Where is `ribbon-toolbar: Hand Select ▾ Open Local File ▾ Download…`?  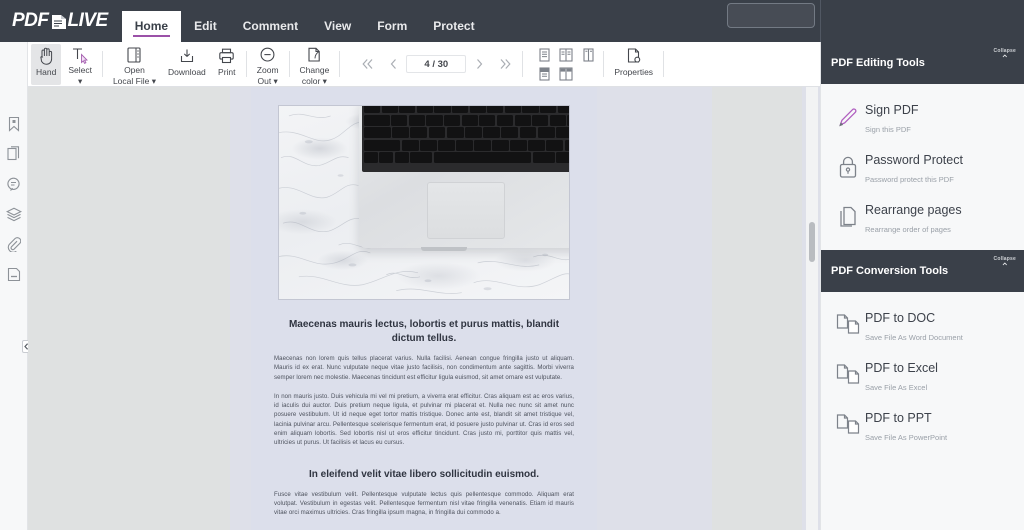 ribbon-toolbar: Hand Select ▾ Open Local File ▾ Download… is located at coordinates (424, 64).